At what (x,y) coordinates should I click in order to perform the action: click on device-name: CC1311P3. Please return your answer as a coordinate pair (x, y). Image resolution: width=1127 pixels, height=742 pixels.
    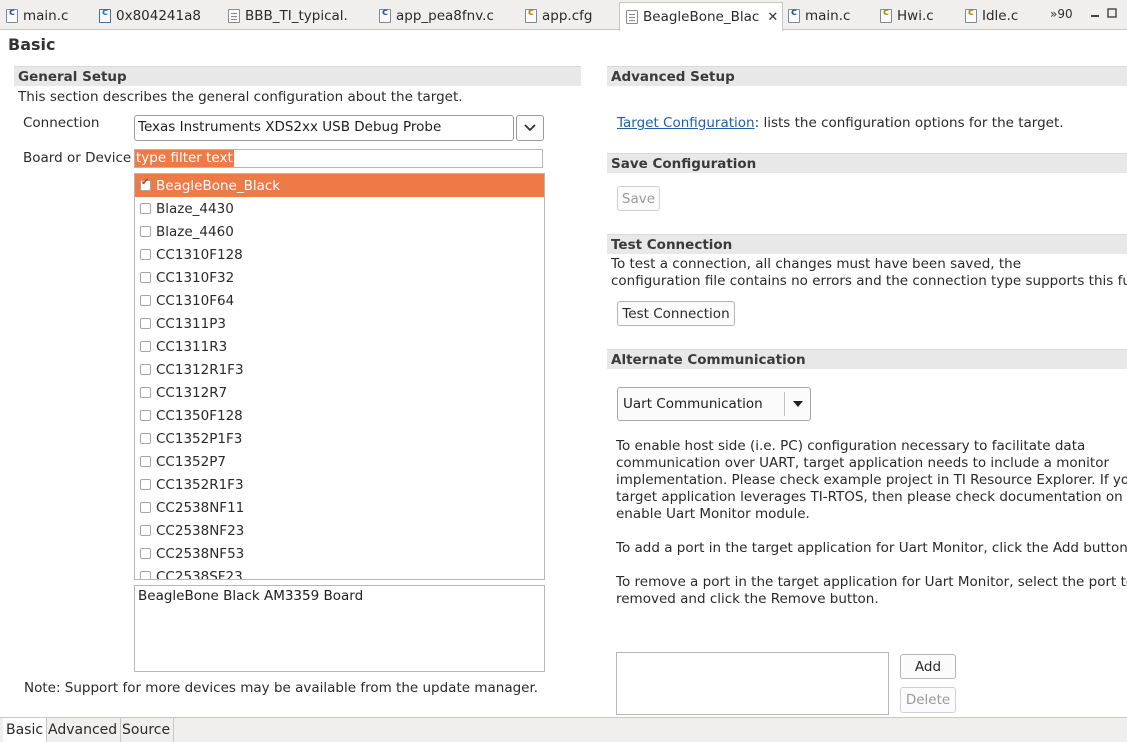
    Looking at the image, I should click on (191, 323).